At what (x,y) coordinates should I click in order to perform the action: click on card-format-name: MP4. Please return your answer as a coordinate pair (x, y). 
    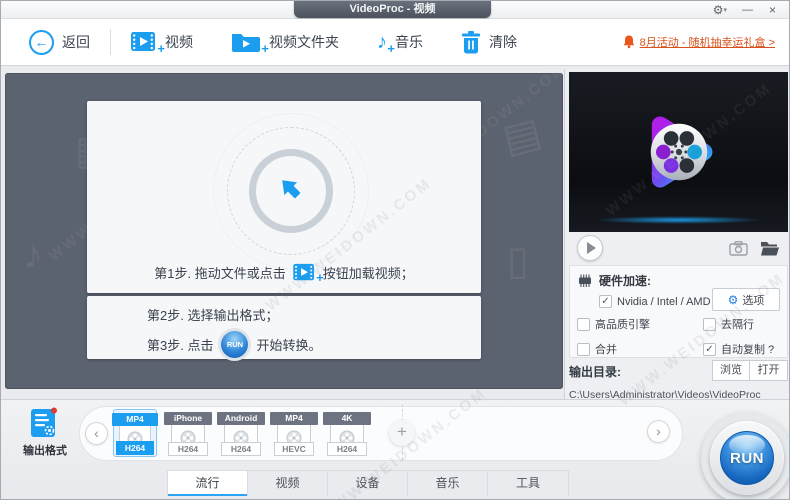
    Looking at the image, I should click on (135, 419).